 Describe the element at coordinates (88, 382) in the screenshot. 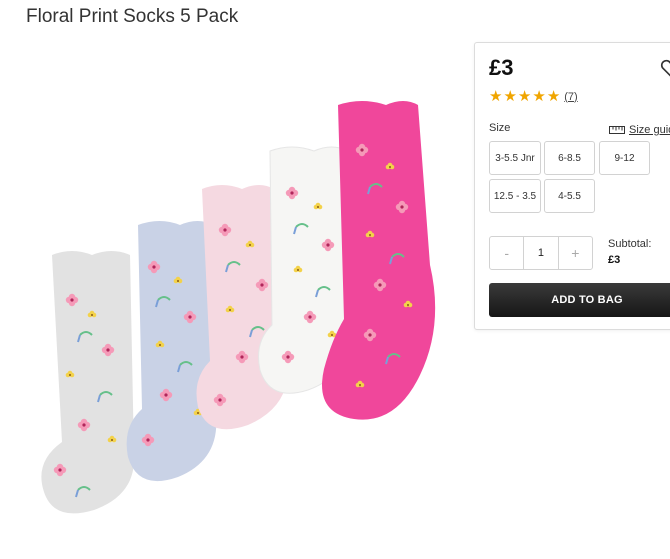

I see `sock-grey` at that location.